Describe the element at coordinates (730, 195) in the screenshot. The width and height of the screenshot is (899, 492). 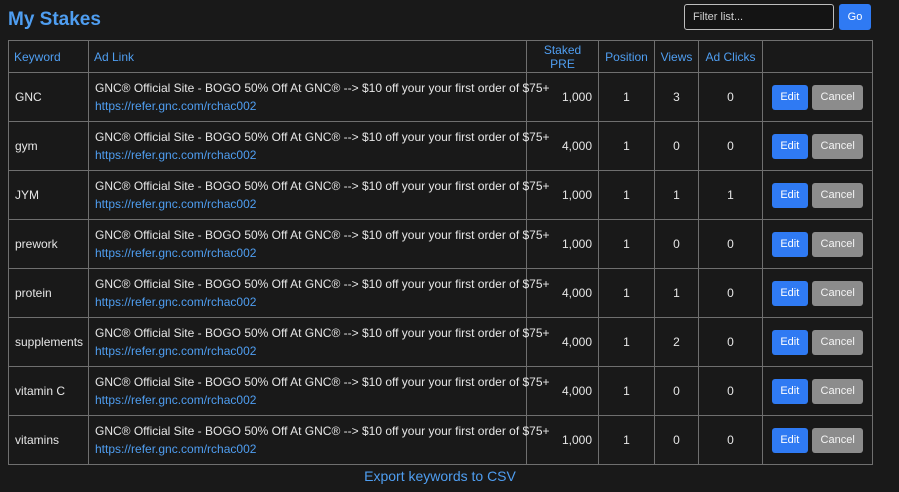
I see `ad-clicks-cell: 1` at that location.